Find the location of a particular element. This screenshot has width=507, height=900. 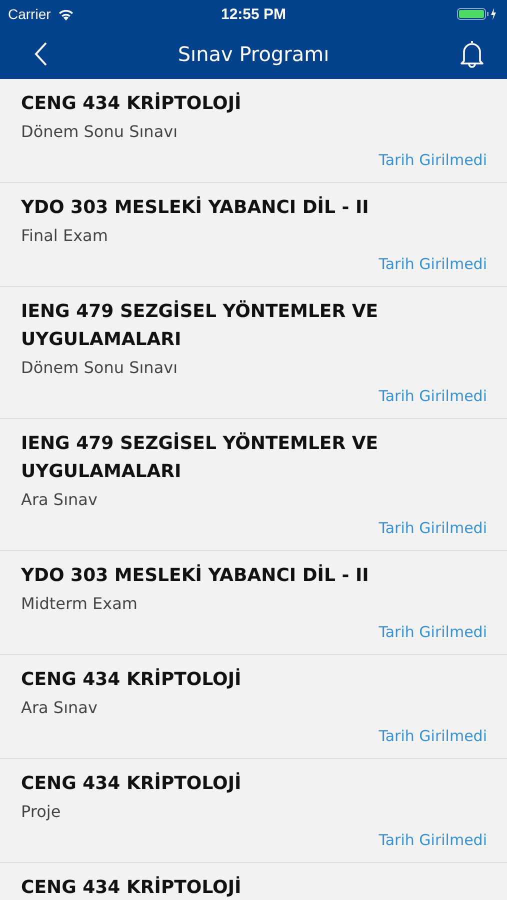

exam-type: Proje is located at coordinates (41, 812).